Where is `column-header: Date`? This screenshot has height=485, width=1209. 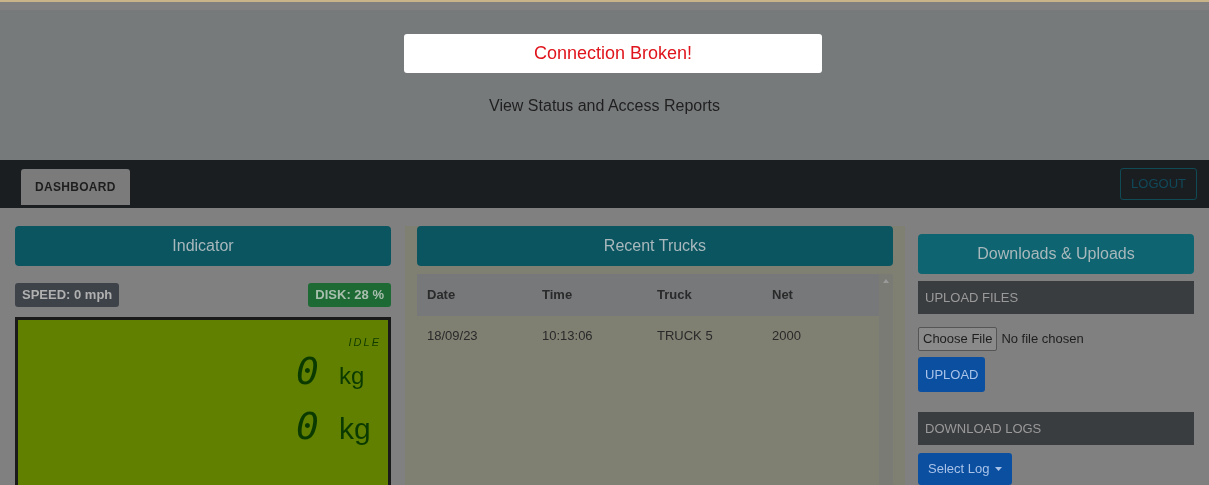
column-header: Date is located at coordinates (441, 295).